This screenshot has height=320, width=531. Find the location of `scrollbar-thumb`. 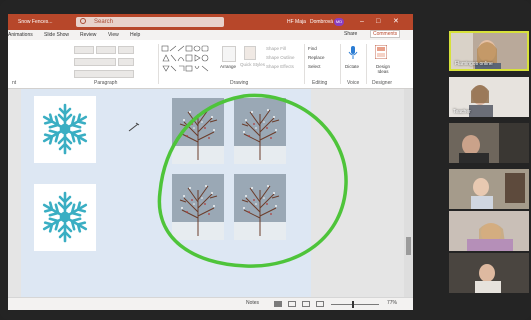

scrollbar-thumb is located at coordinates (408, 246).